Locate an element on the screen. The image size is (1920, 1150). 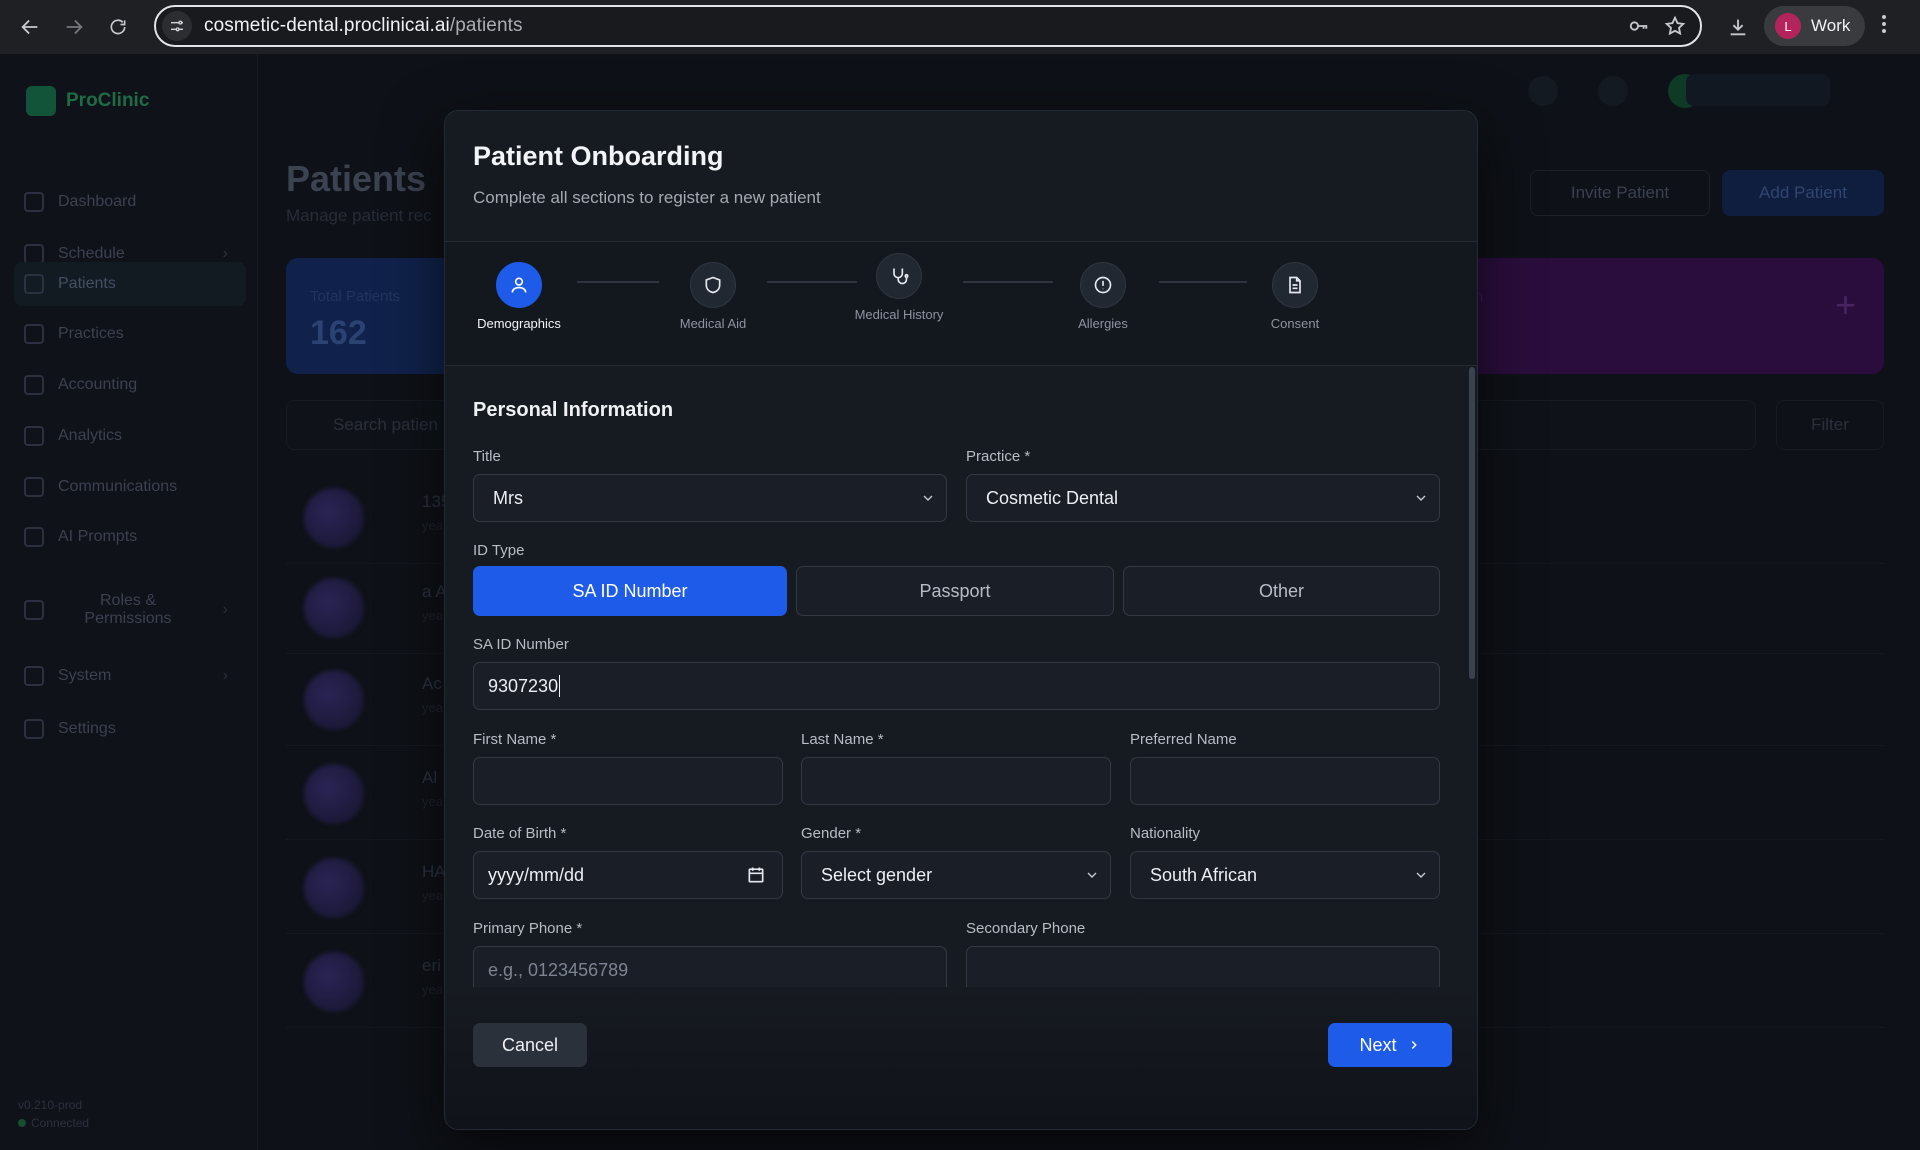
sidebar-item-practices: Practices is located at coordinates (130, 334).